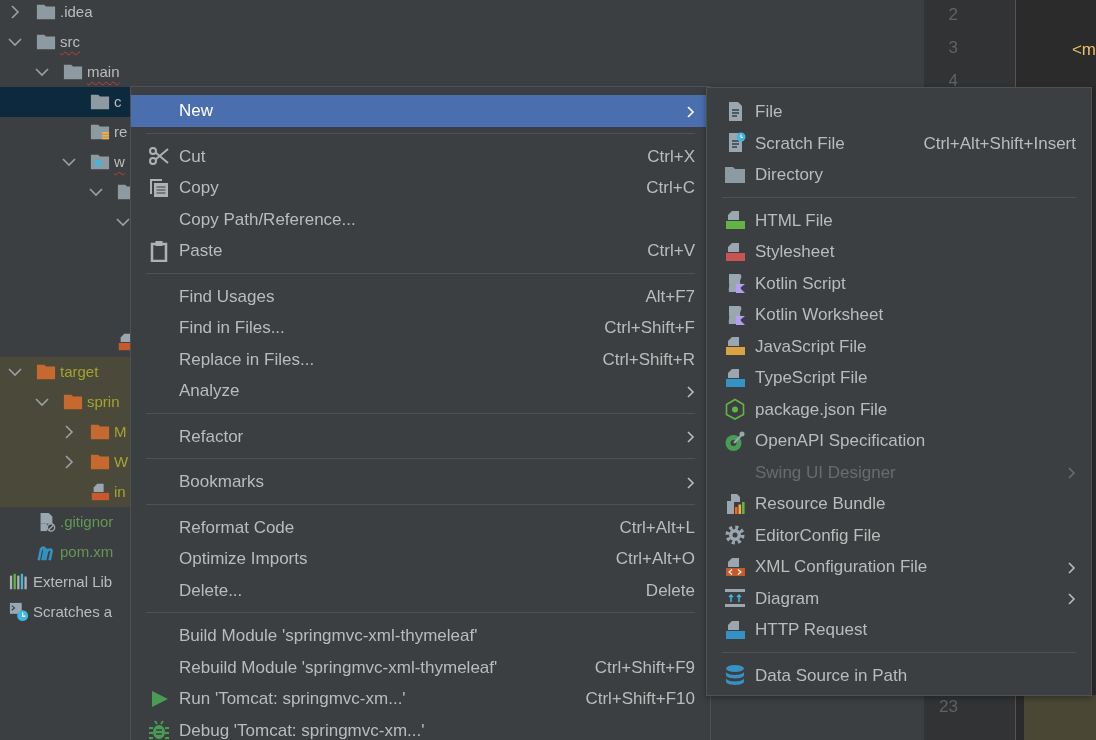 The image size is (1096, 740). What do you see at coordinates (73, 612) in the screenshot?
I see `tree-item: Scratches a` at bounding box center [73, 612].